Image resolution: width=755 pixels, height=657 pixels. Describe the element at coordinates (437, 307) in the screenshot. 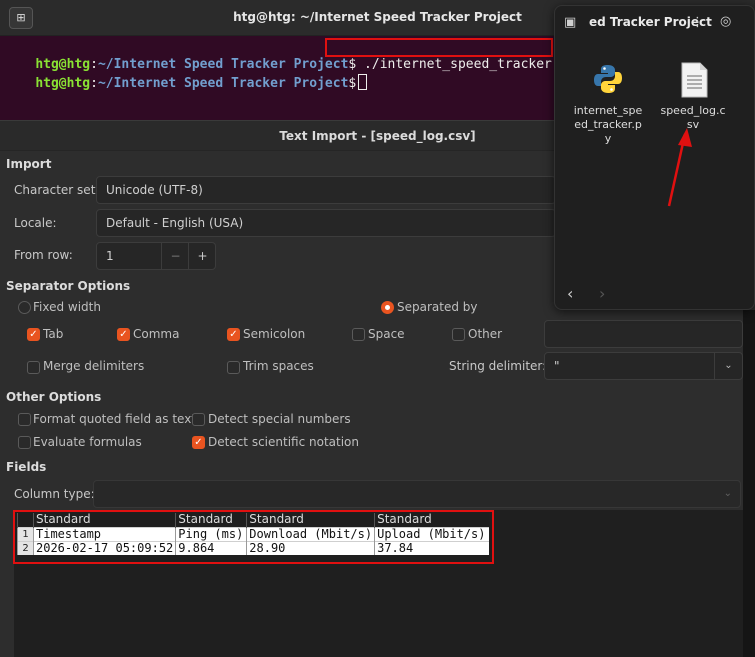

I see `separated-by-label: Separated by` at that location.